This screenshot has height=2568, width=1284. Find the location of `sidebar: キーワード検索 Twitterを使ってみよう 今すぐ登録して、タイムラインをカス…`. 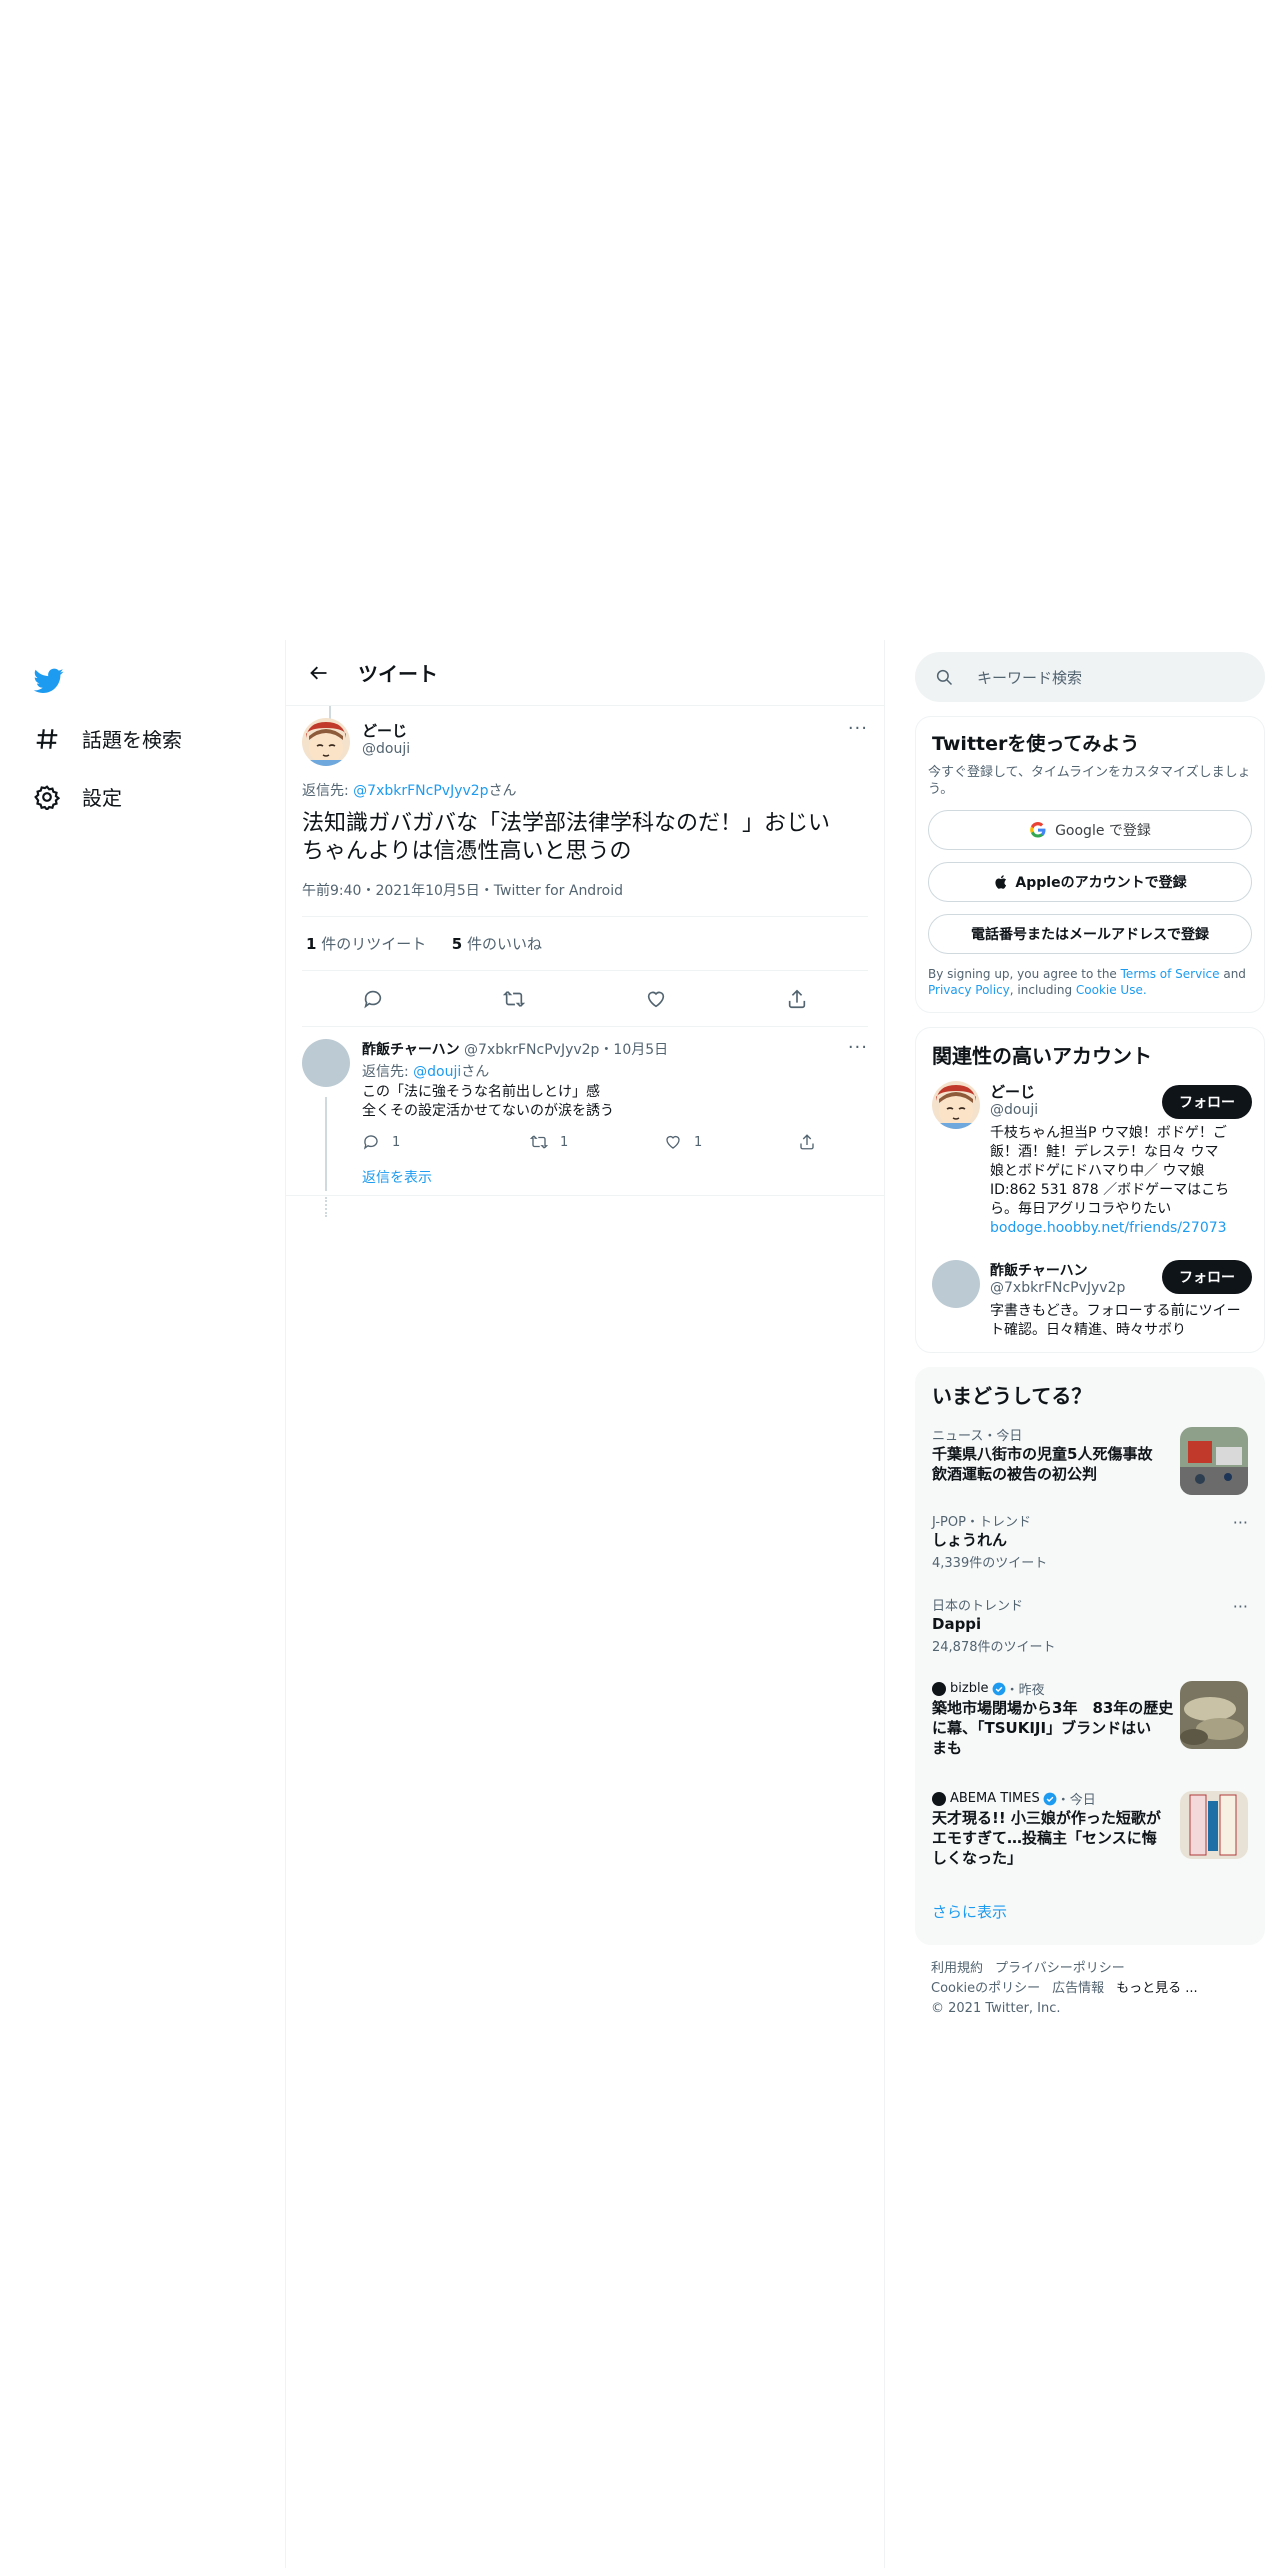

sidebar: キーワード検索 Twitterを使ってみよう 今すぐ登録して、タイムラインをカス… is located at coordinates (1090, 1336).